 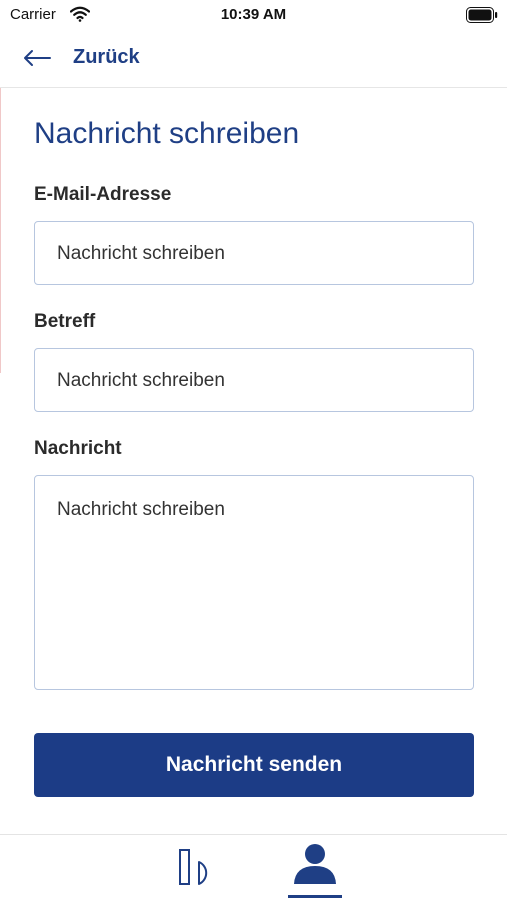 I want to click on battery-icon, so click(x=482, y=17).